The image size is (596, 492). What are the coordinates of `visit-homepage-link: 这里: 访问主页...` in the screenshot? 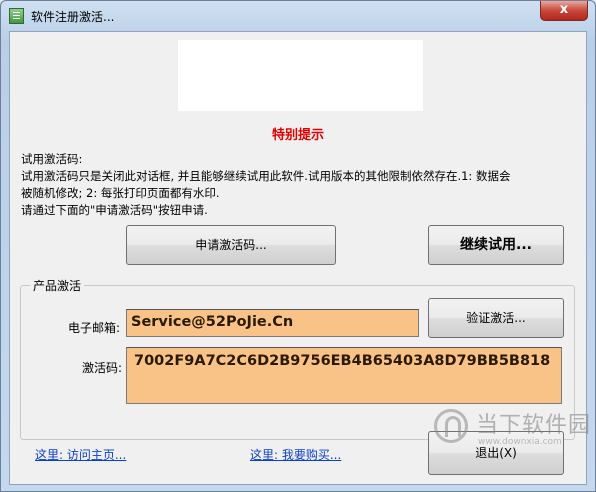 It's located at (80, 454).